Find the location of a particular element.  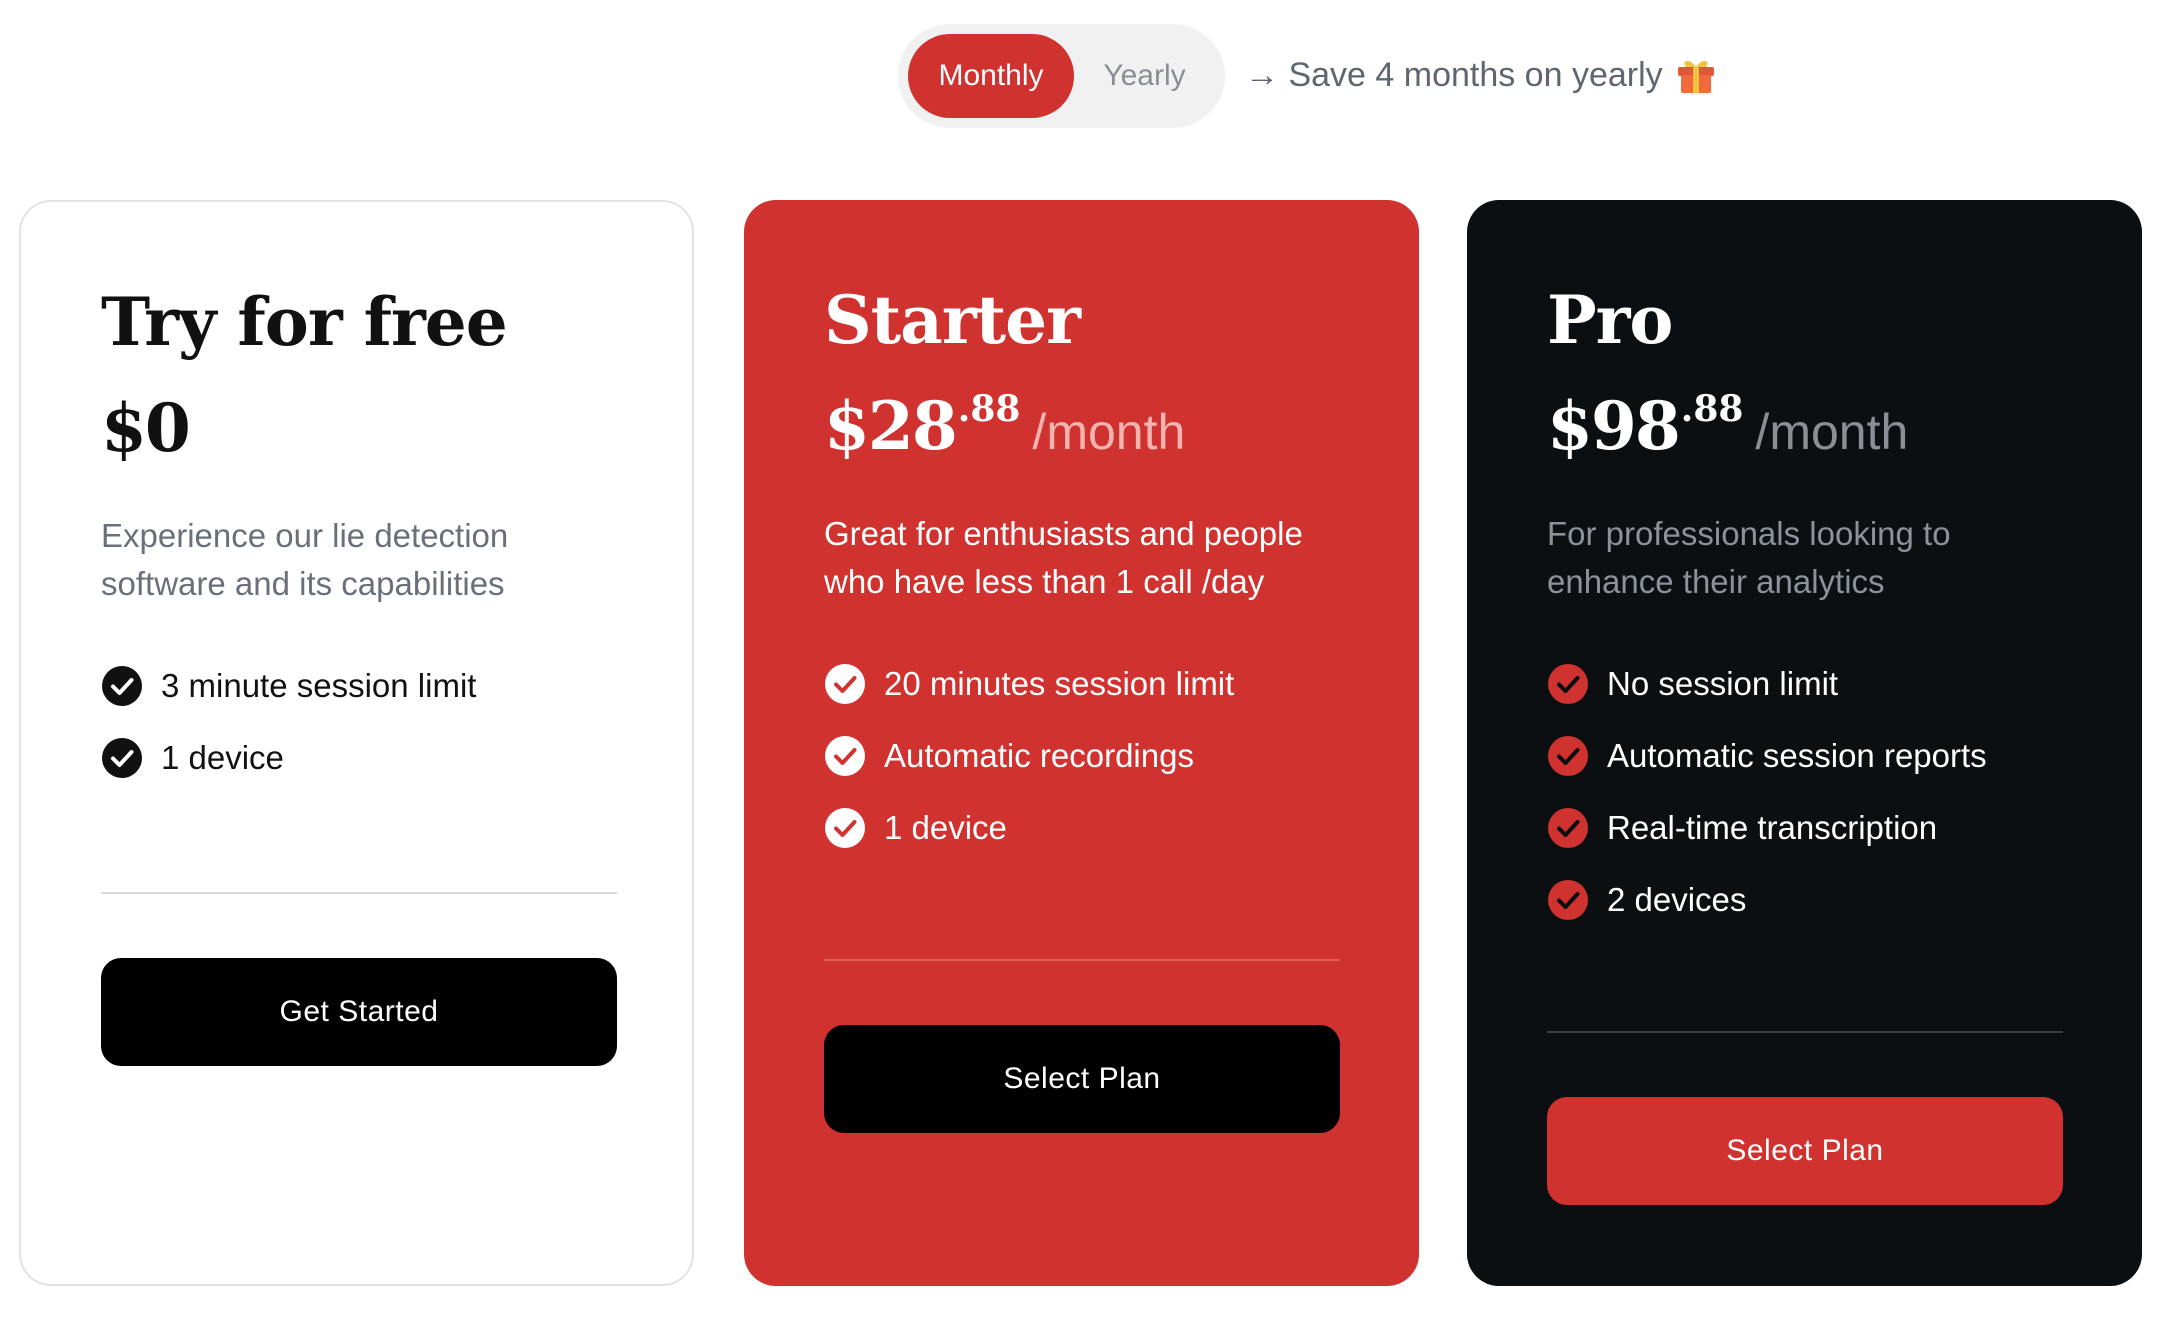

feature-label: No session limit is located at coordinates (1723, 683).